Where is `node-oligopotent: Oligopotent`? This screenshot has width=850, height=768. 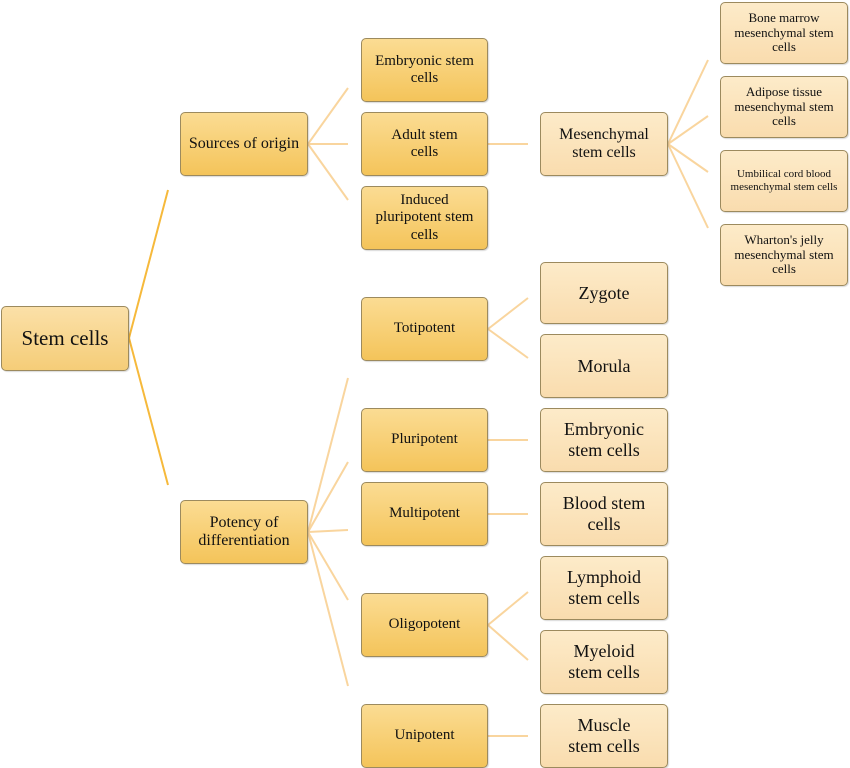
node-oligopotent: Oligopotent is located at coordinates (424, 625).